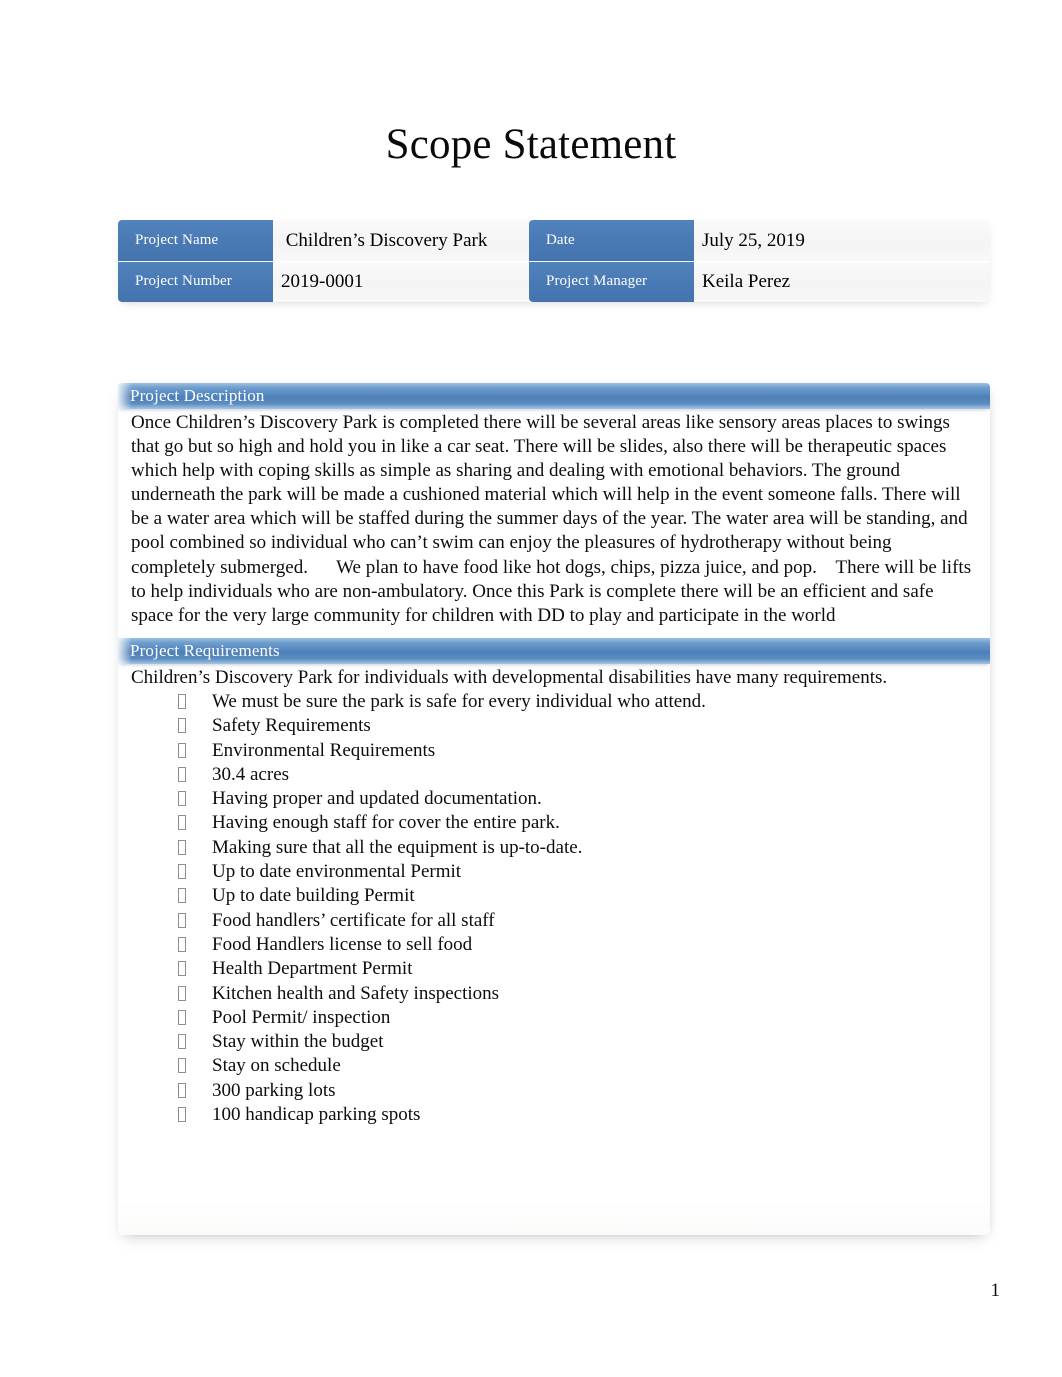 The height and width of the screenshot is (1377, 1062). Describe the element at coordinates (312, 969) in the screenshot. I see `list-item-label: Health Department Permit` at that location.